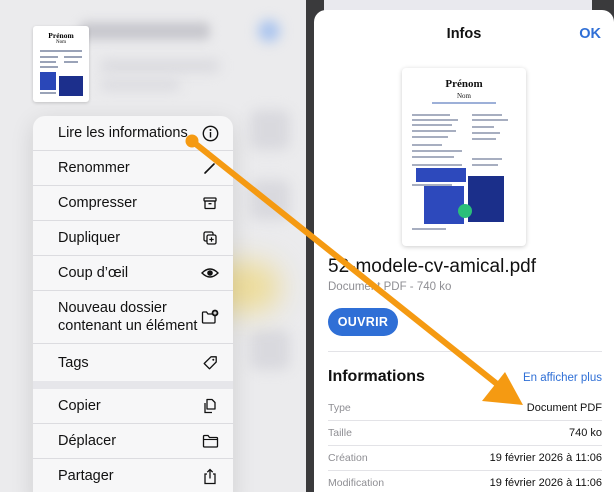 The width and height of the screenshot is (614, 492). I want to click on menu-item-compress: Compresser, so click(133, 203).